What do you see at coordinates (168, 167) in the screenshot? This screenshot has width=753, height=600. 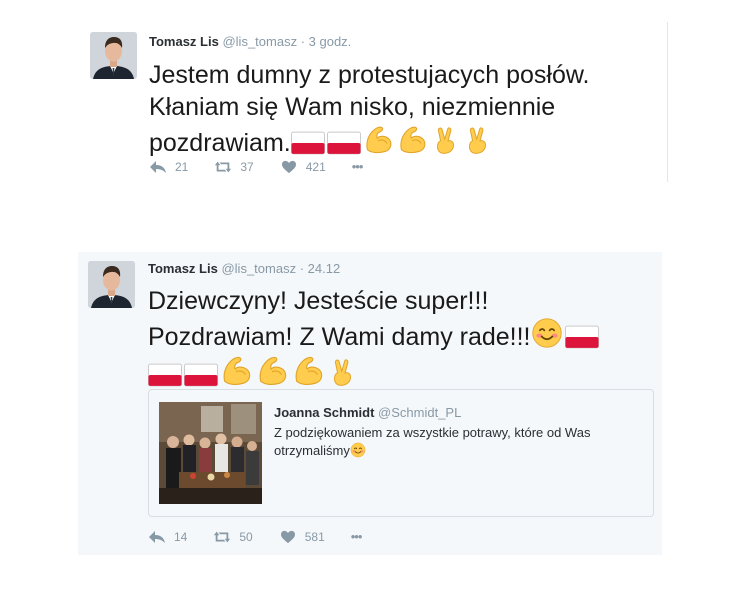 I see `reply-button: 21` at bounding box center [168, 167].